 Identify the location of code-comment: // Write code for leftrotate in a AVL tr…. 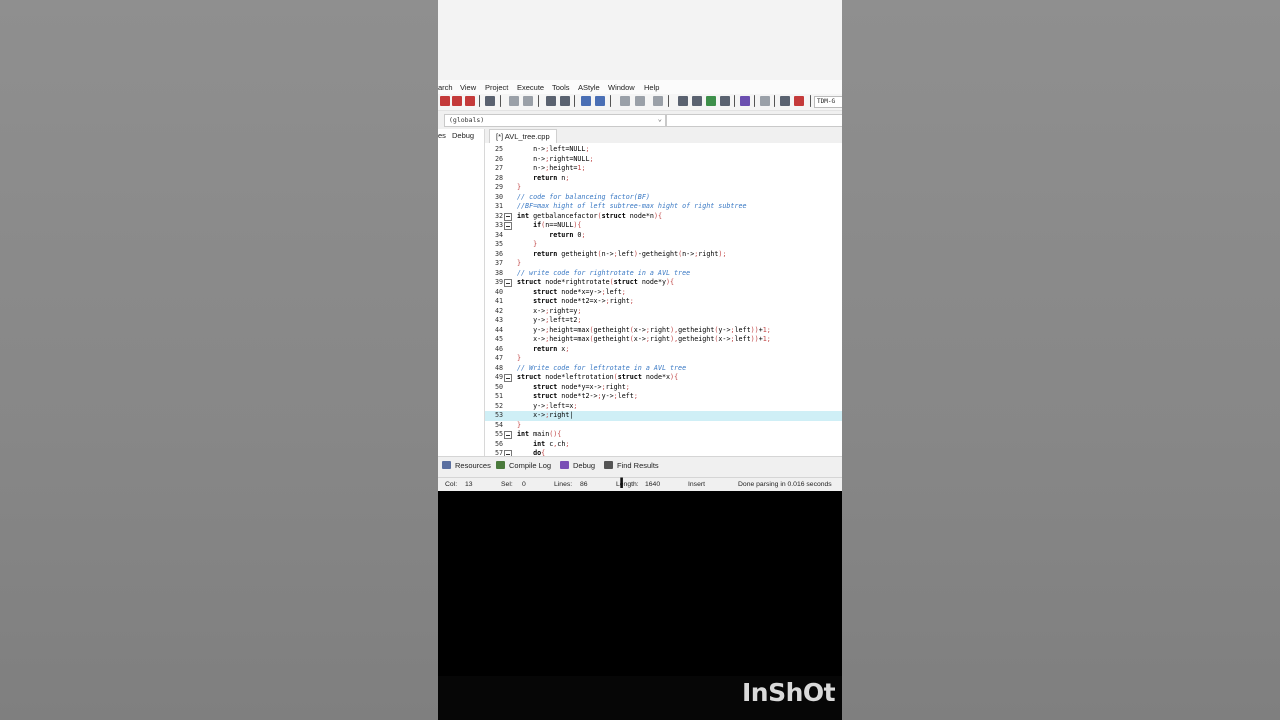
(602, 367).